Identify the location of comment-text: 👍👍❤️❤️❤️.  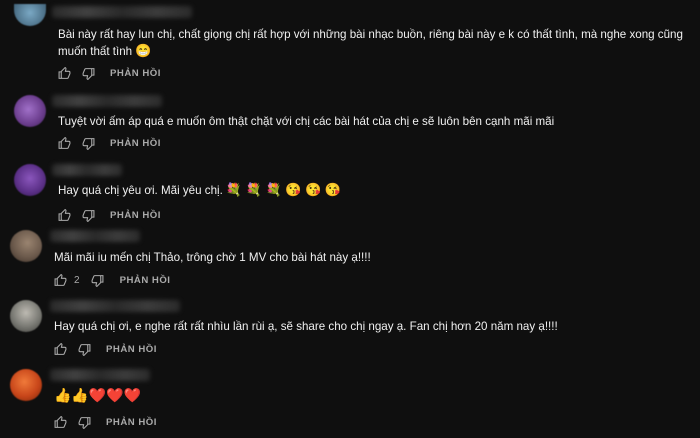
(97, 396).